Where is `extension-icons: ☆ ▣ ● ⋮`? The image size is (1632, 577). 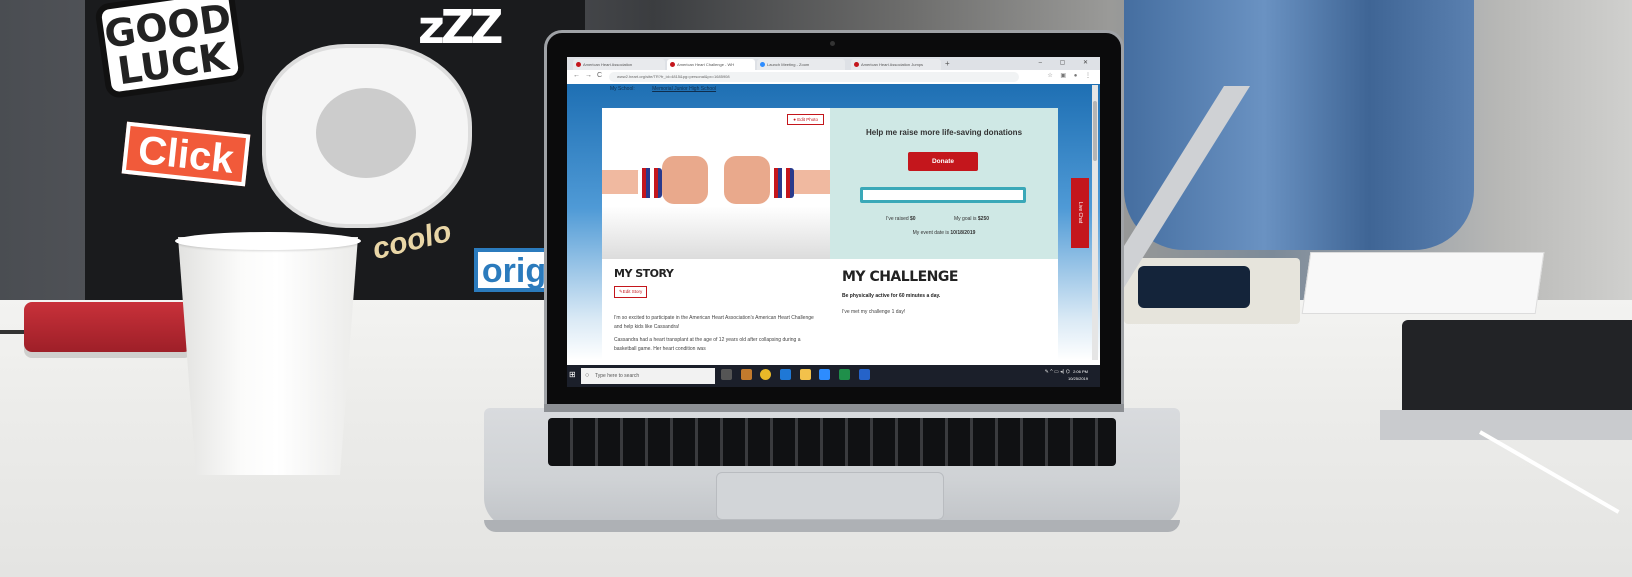 extension-icons: ☆ ▣ ● ⋮ is located at coordinates (1070, 75).